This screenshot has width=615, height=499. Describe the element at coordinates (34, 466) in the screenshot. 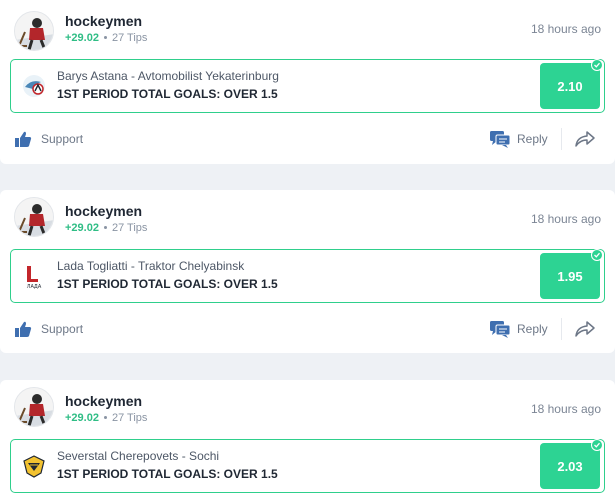

I see `severstal-logo-icon` at that location.